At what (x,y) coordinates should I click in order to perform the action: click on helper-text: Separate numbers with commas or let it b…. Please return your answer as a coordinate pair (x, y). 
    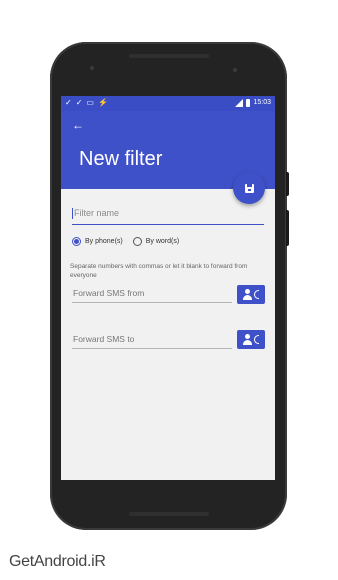
    Looking at the image, I should click on (159, 271).